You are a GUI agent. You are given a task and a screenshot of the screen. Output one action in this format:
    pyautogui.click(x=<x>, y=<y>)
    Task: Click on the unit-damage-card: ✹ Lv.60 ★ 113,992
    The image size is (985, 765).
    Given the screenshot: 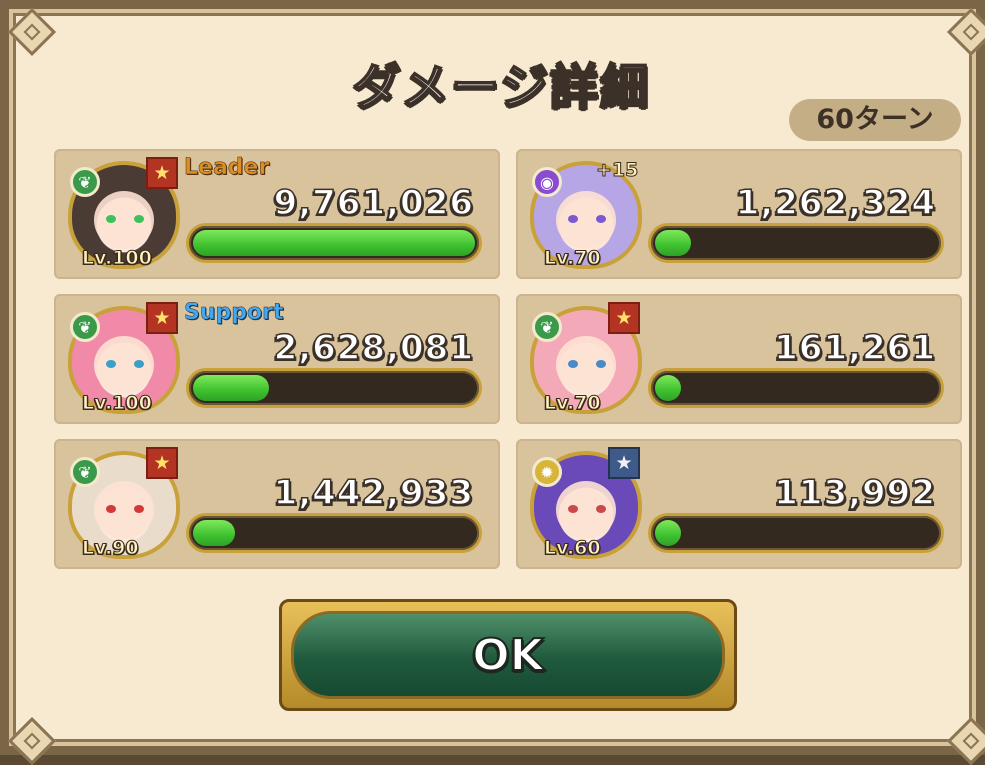 What is the action you would take?
    pyautogui.click(x=739, y=504)
    